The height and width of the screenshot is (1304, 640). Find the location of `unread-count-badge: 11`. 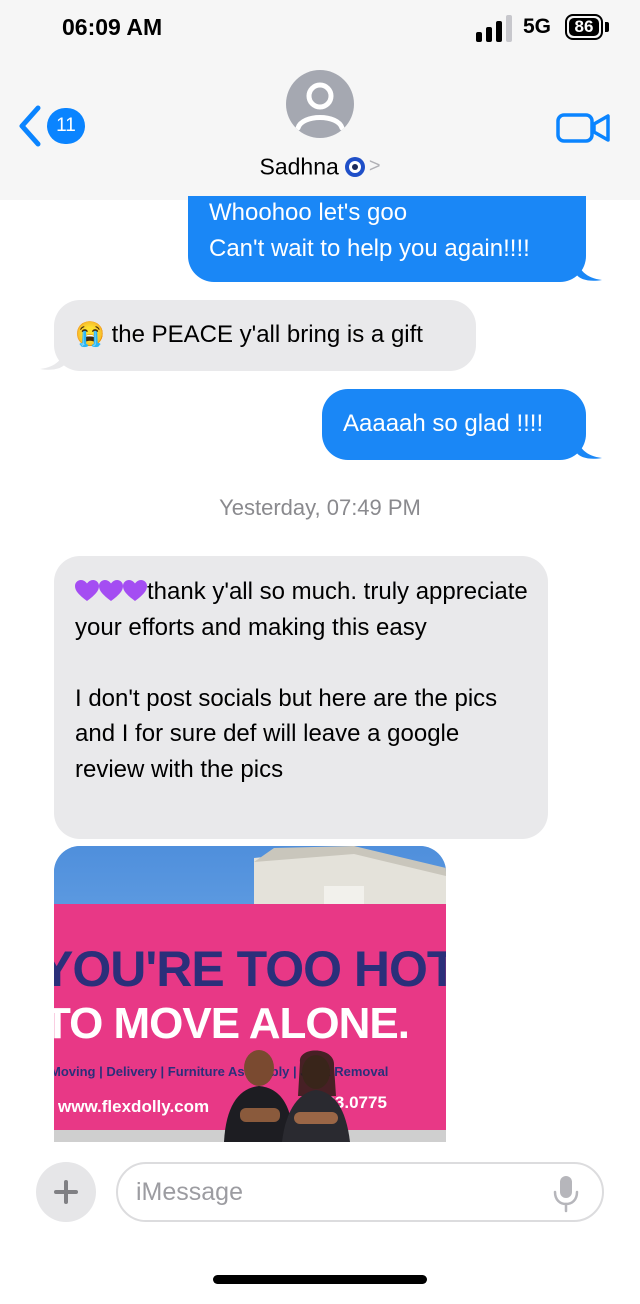

unread-count-badge: 11 is located at coordinates (66, 126).